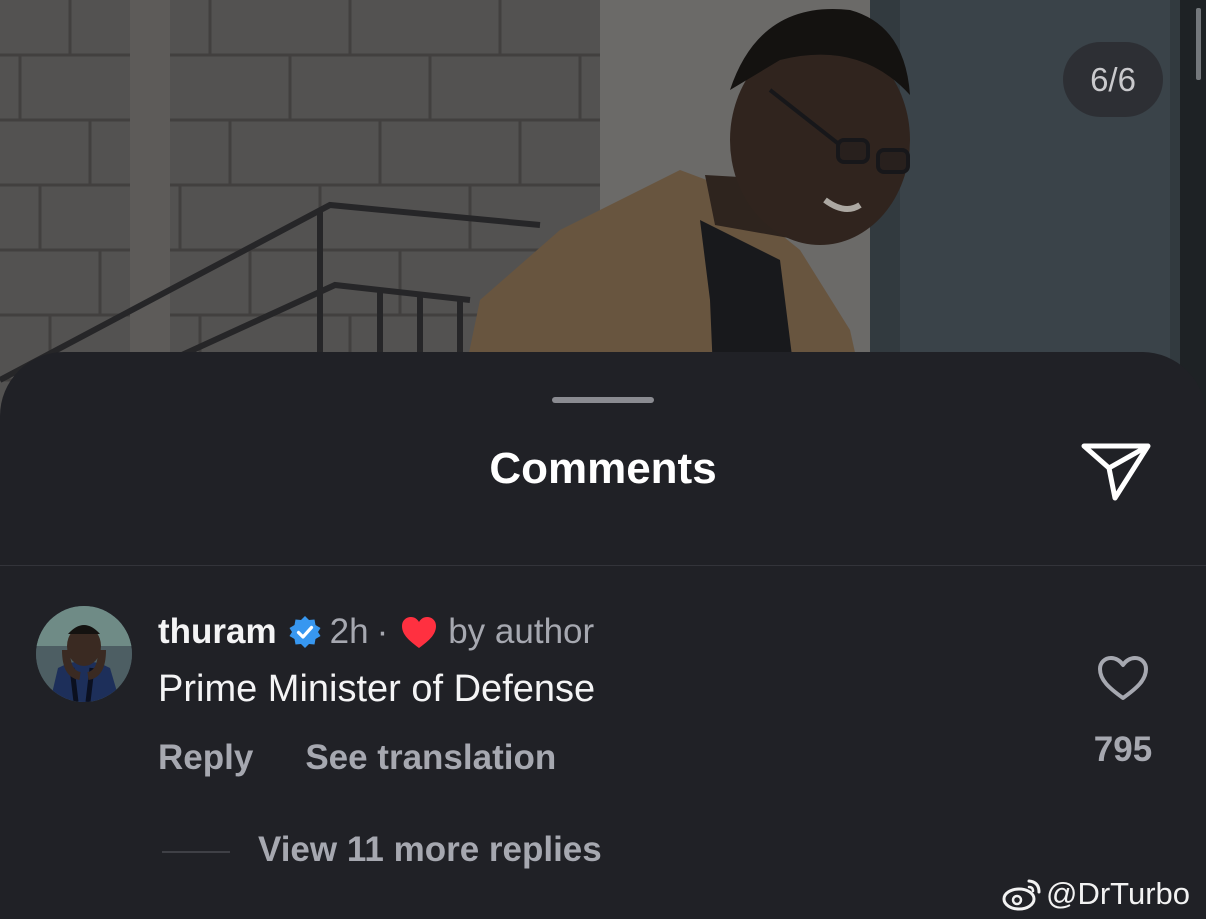 This screenshot has width=1206, height=919. I want to click on reply-button: Reply, so click(205, 758).